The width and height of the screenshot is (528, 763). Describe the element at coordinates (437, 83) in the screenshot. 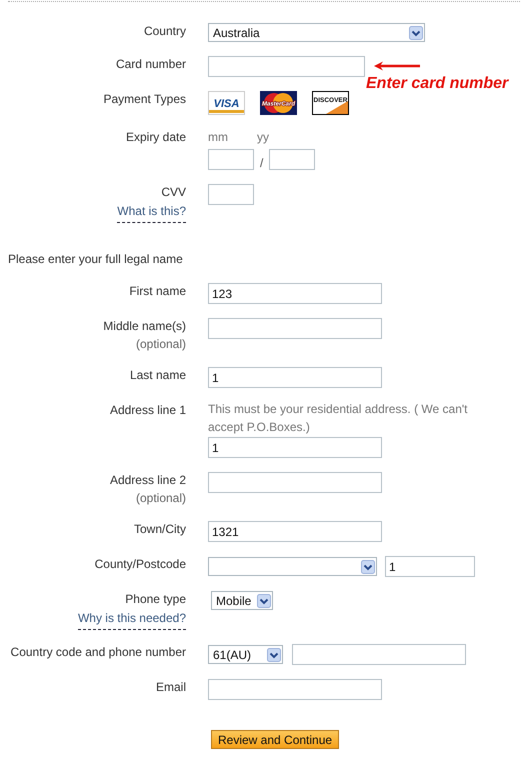

I see `annotation-text: Enter card number` at that location.